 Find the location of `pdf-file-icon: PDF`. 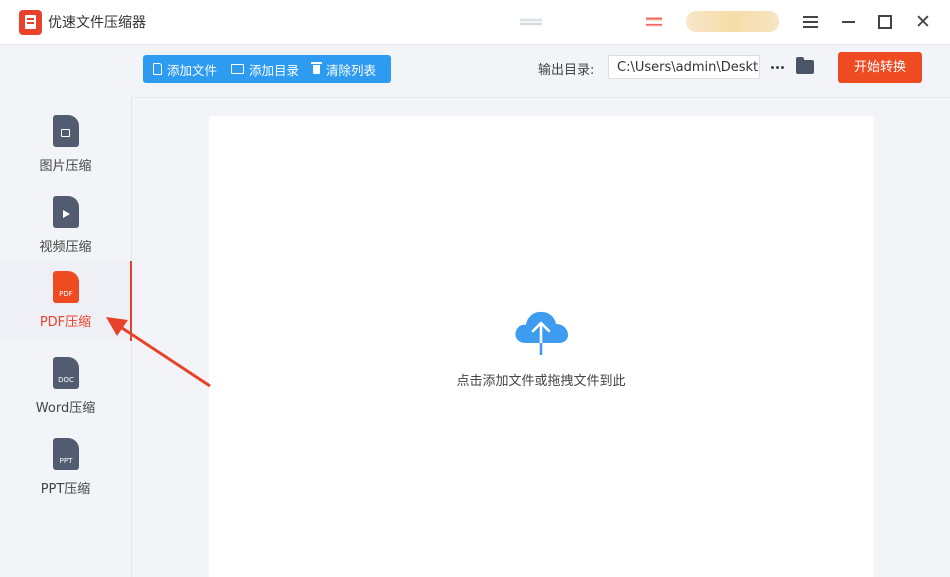

pdf-file-icon: PDF is located at coordinates (66, 287).